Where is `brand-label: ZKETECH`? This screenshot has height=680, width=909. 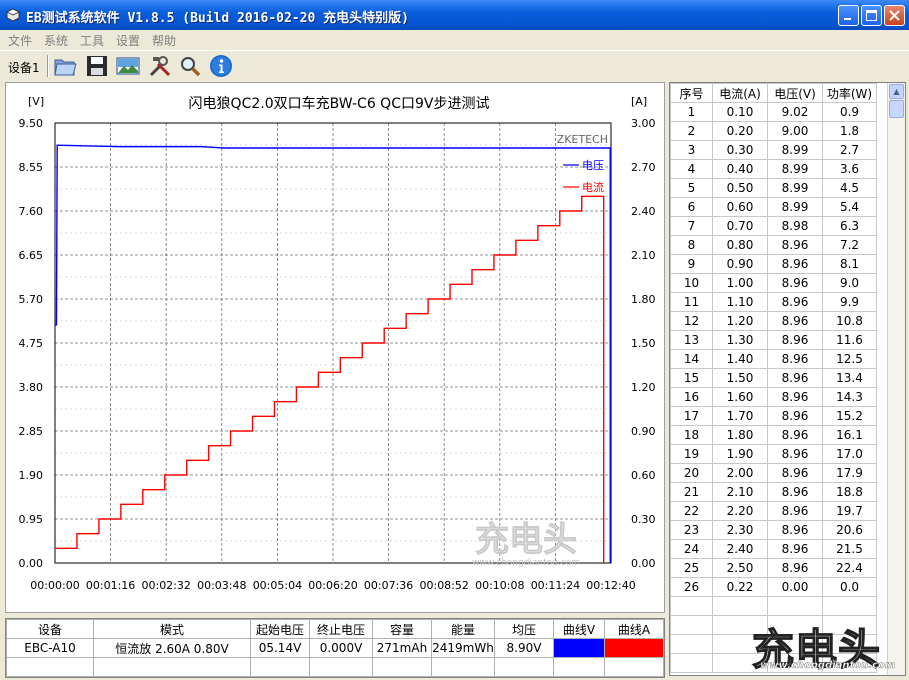
brand-label: ZKETECH is located at coordinates (582, 139).